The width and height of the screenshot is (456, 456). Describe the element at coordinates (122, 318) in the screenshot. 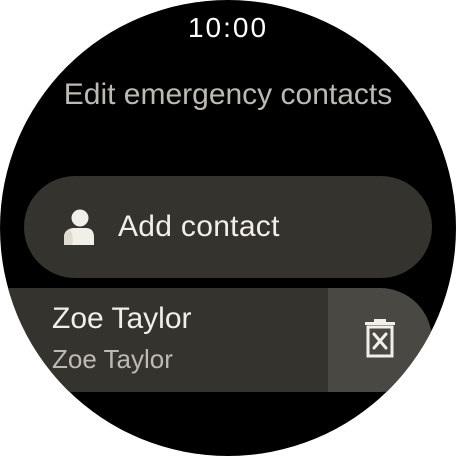

I see `contact-name: Zoe Taylor` at that location.